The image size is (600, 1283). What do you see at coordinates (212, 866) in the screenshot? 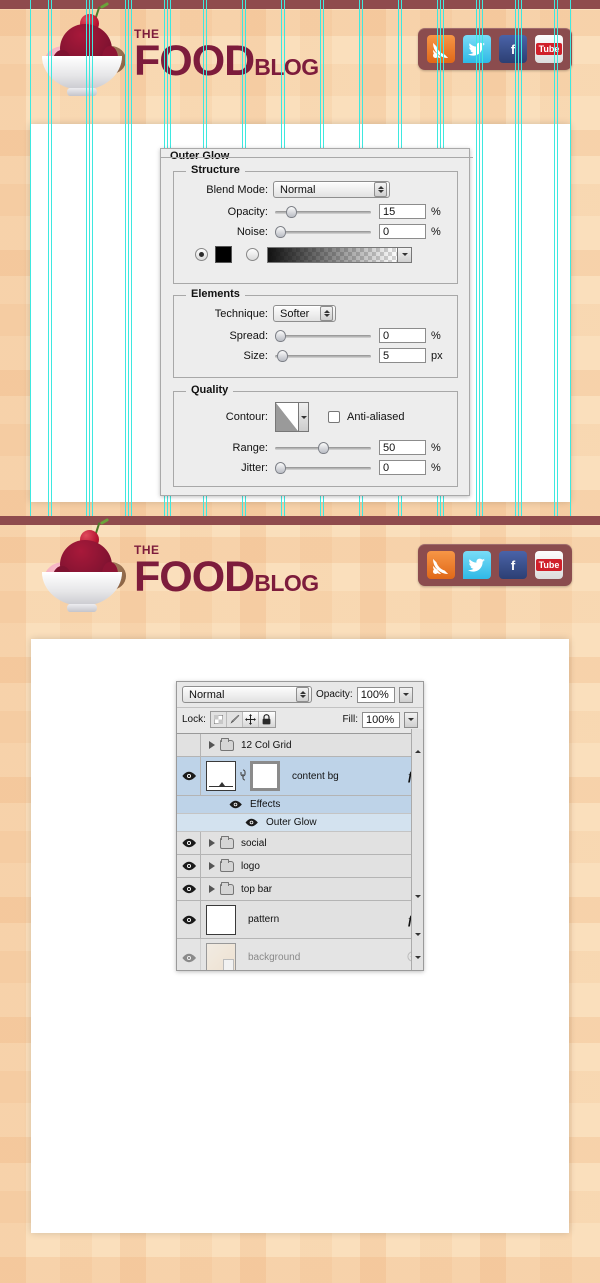
I see `expand-arrow-icon-logo` at bounding box center [212, 866].